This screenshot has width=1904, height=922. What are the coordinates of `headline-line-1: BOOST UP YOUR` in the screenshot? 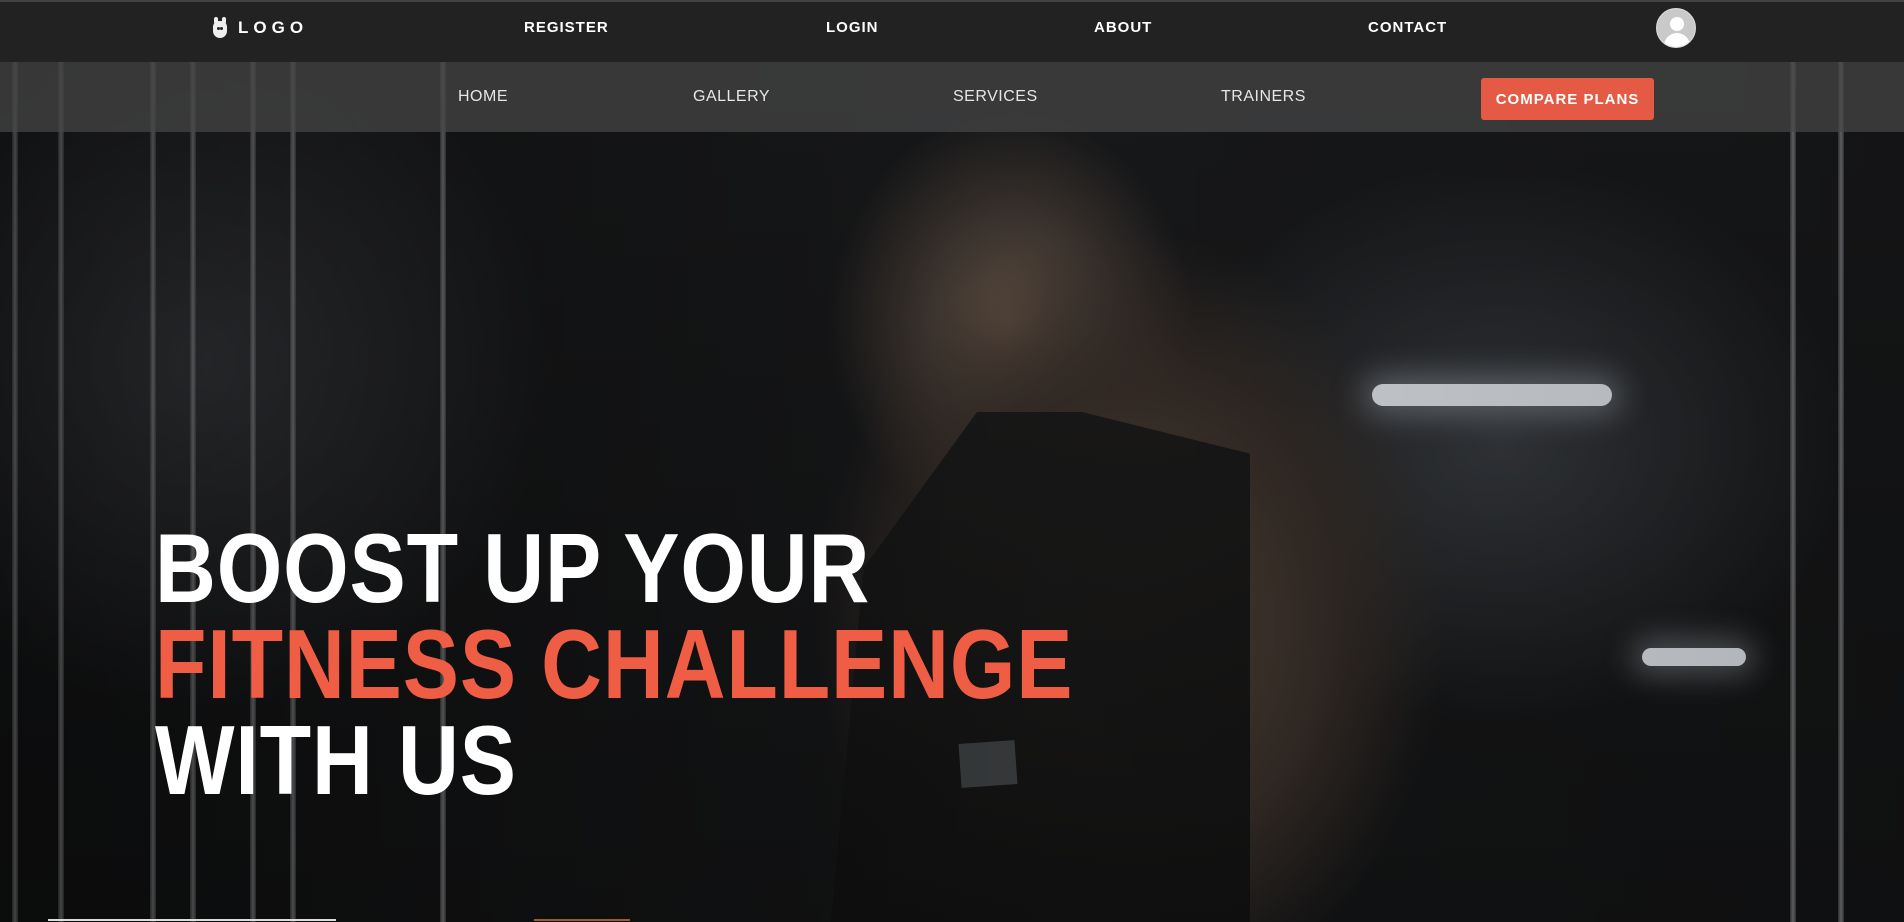 It's located at (513, 568).